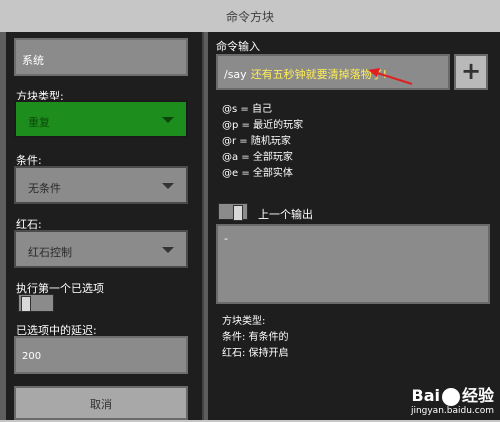  I want to click on info-block-type: 方块类型:, so click(244, 321).